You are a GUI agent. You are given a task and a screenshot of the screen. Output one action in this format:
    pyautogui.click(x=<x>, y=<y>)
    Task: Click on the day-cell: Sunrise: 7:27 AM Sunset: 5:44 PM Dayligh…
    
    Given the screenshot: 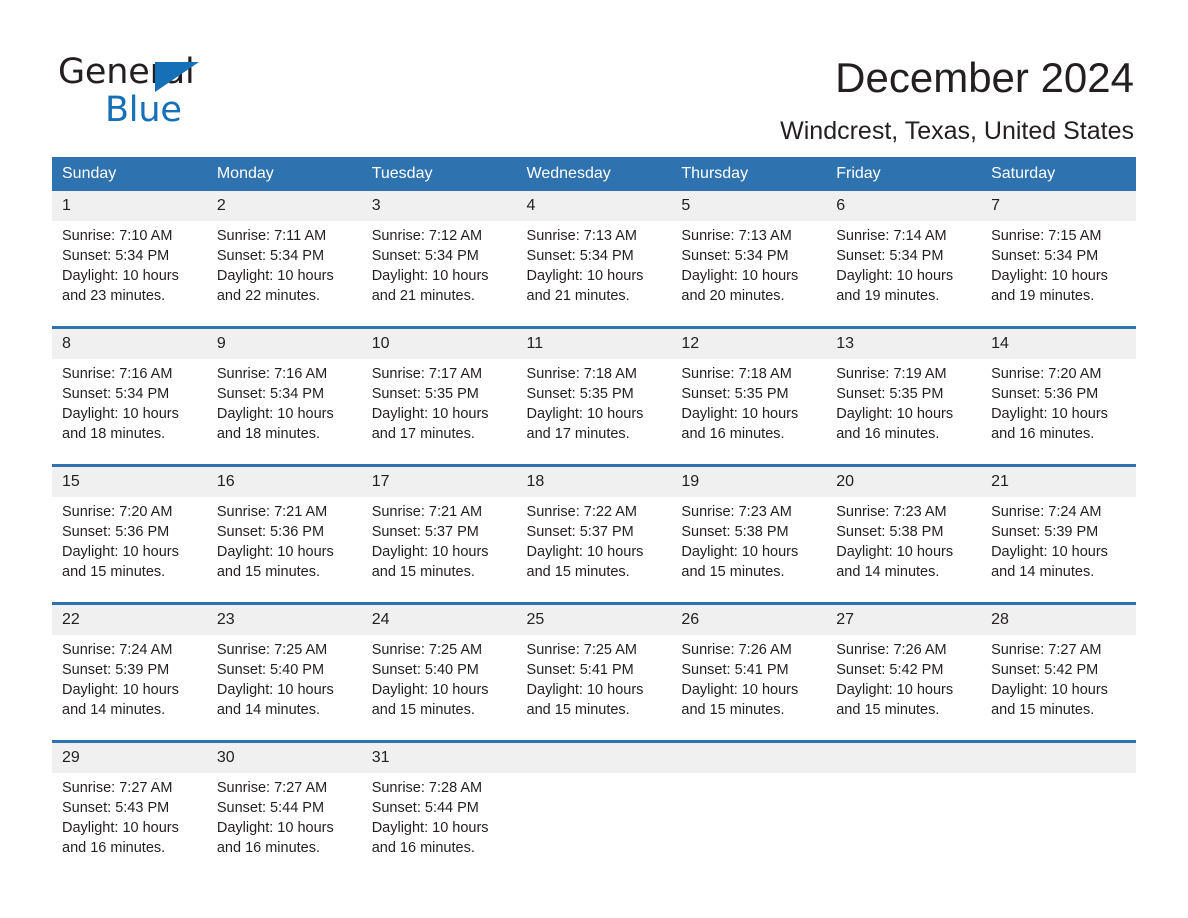 What is the action you would take?
    pyautogui.click(x=284, y=825)
    